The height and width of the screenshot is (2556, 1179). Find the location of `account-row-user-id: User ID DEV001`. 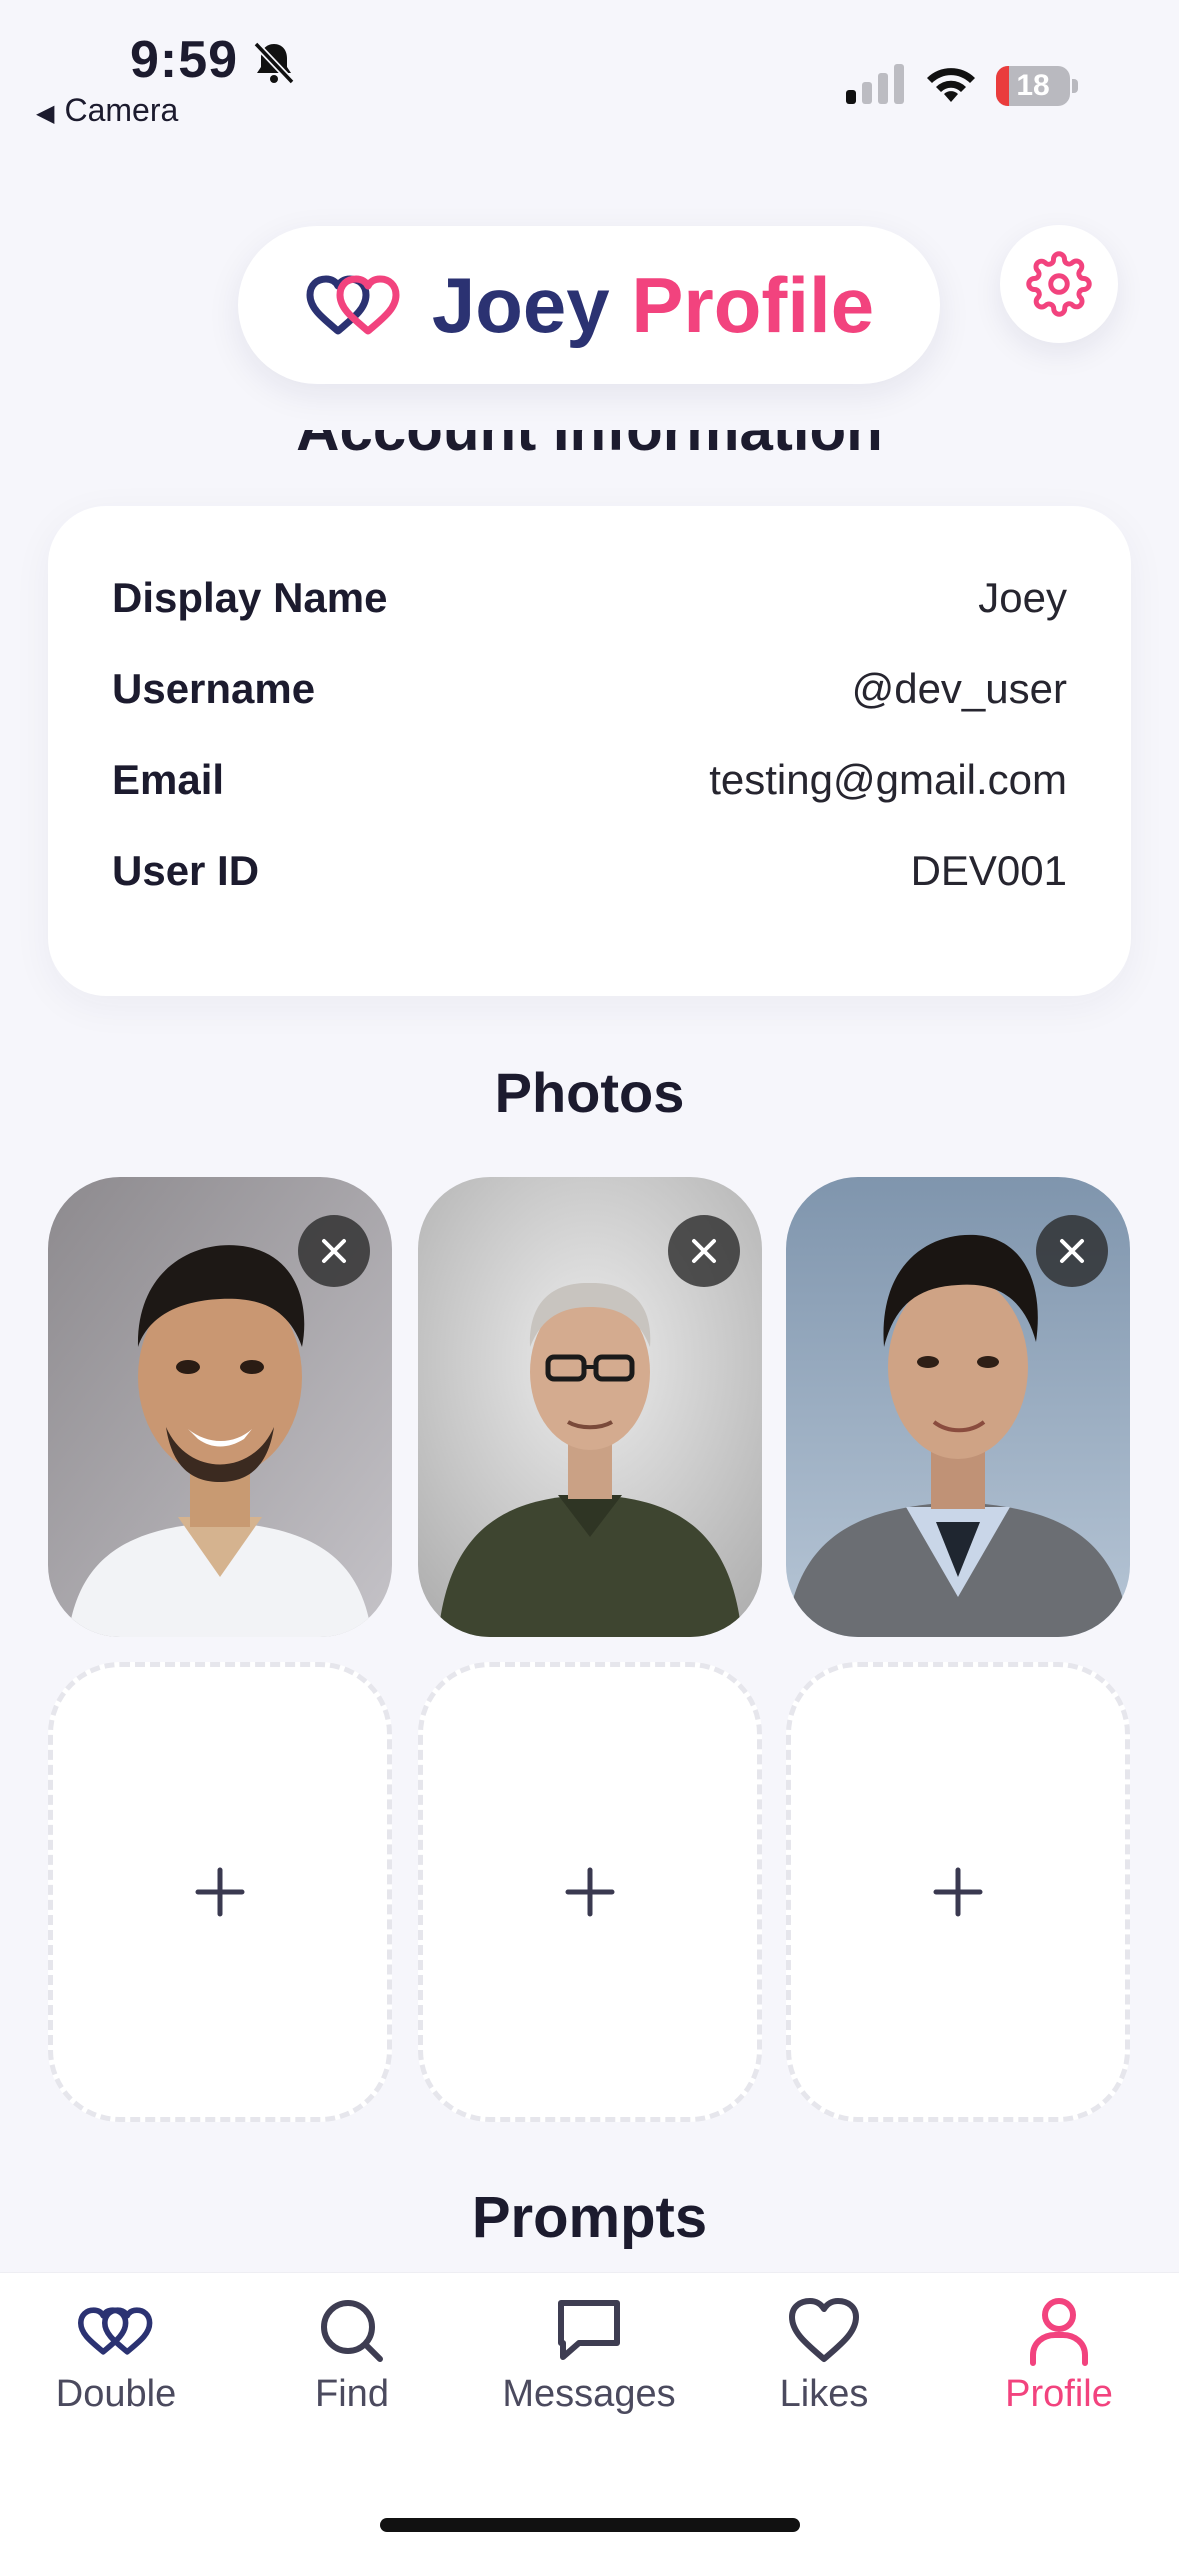

account-row-user-id: User ID DEV001 is located at coordinates (589, 871).